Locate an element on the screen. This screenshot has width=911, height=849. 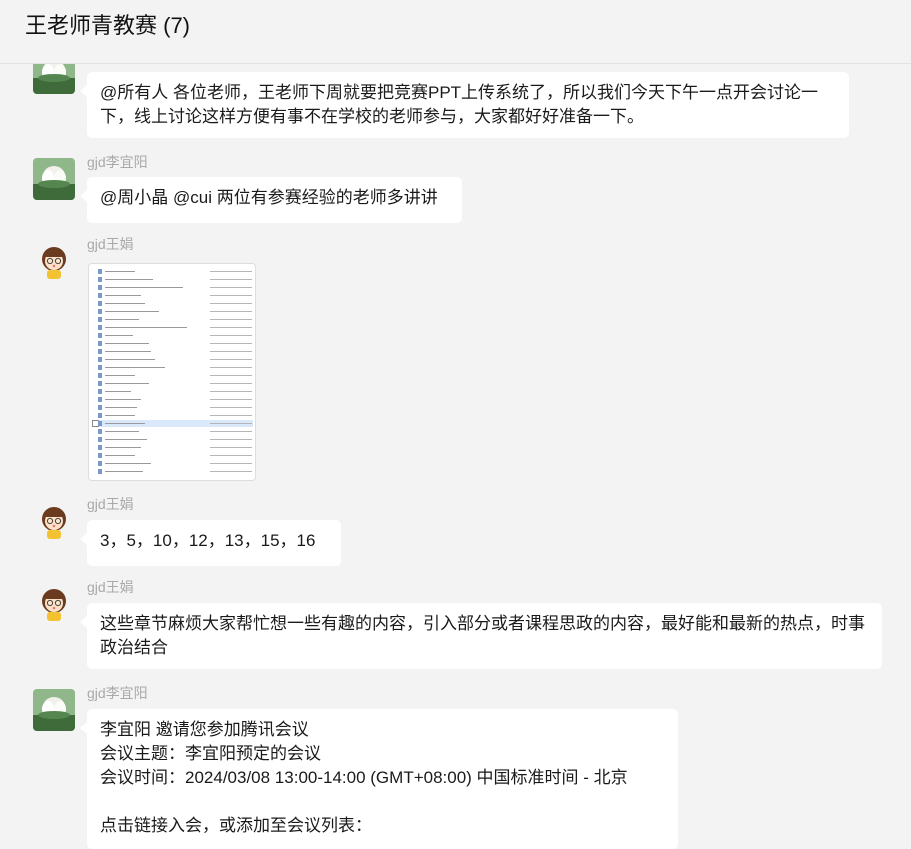
chat-title: 王老师青教赛 (7) is located at coordinates (107, 26).